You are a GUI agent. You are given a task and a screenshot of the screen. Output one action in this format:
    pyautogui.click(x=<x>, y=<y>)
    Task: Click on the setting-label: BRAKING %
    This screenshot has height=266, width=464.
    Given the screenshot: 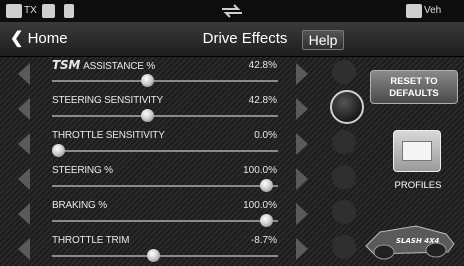 What is the action you would take?
    pyautogui.click(x=79, y=205)
    